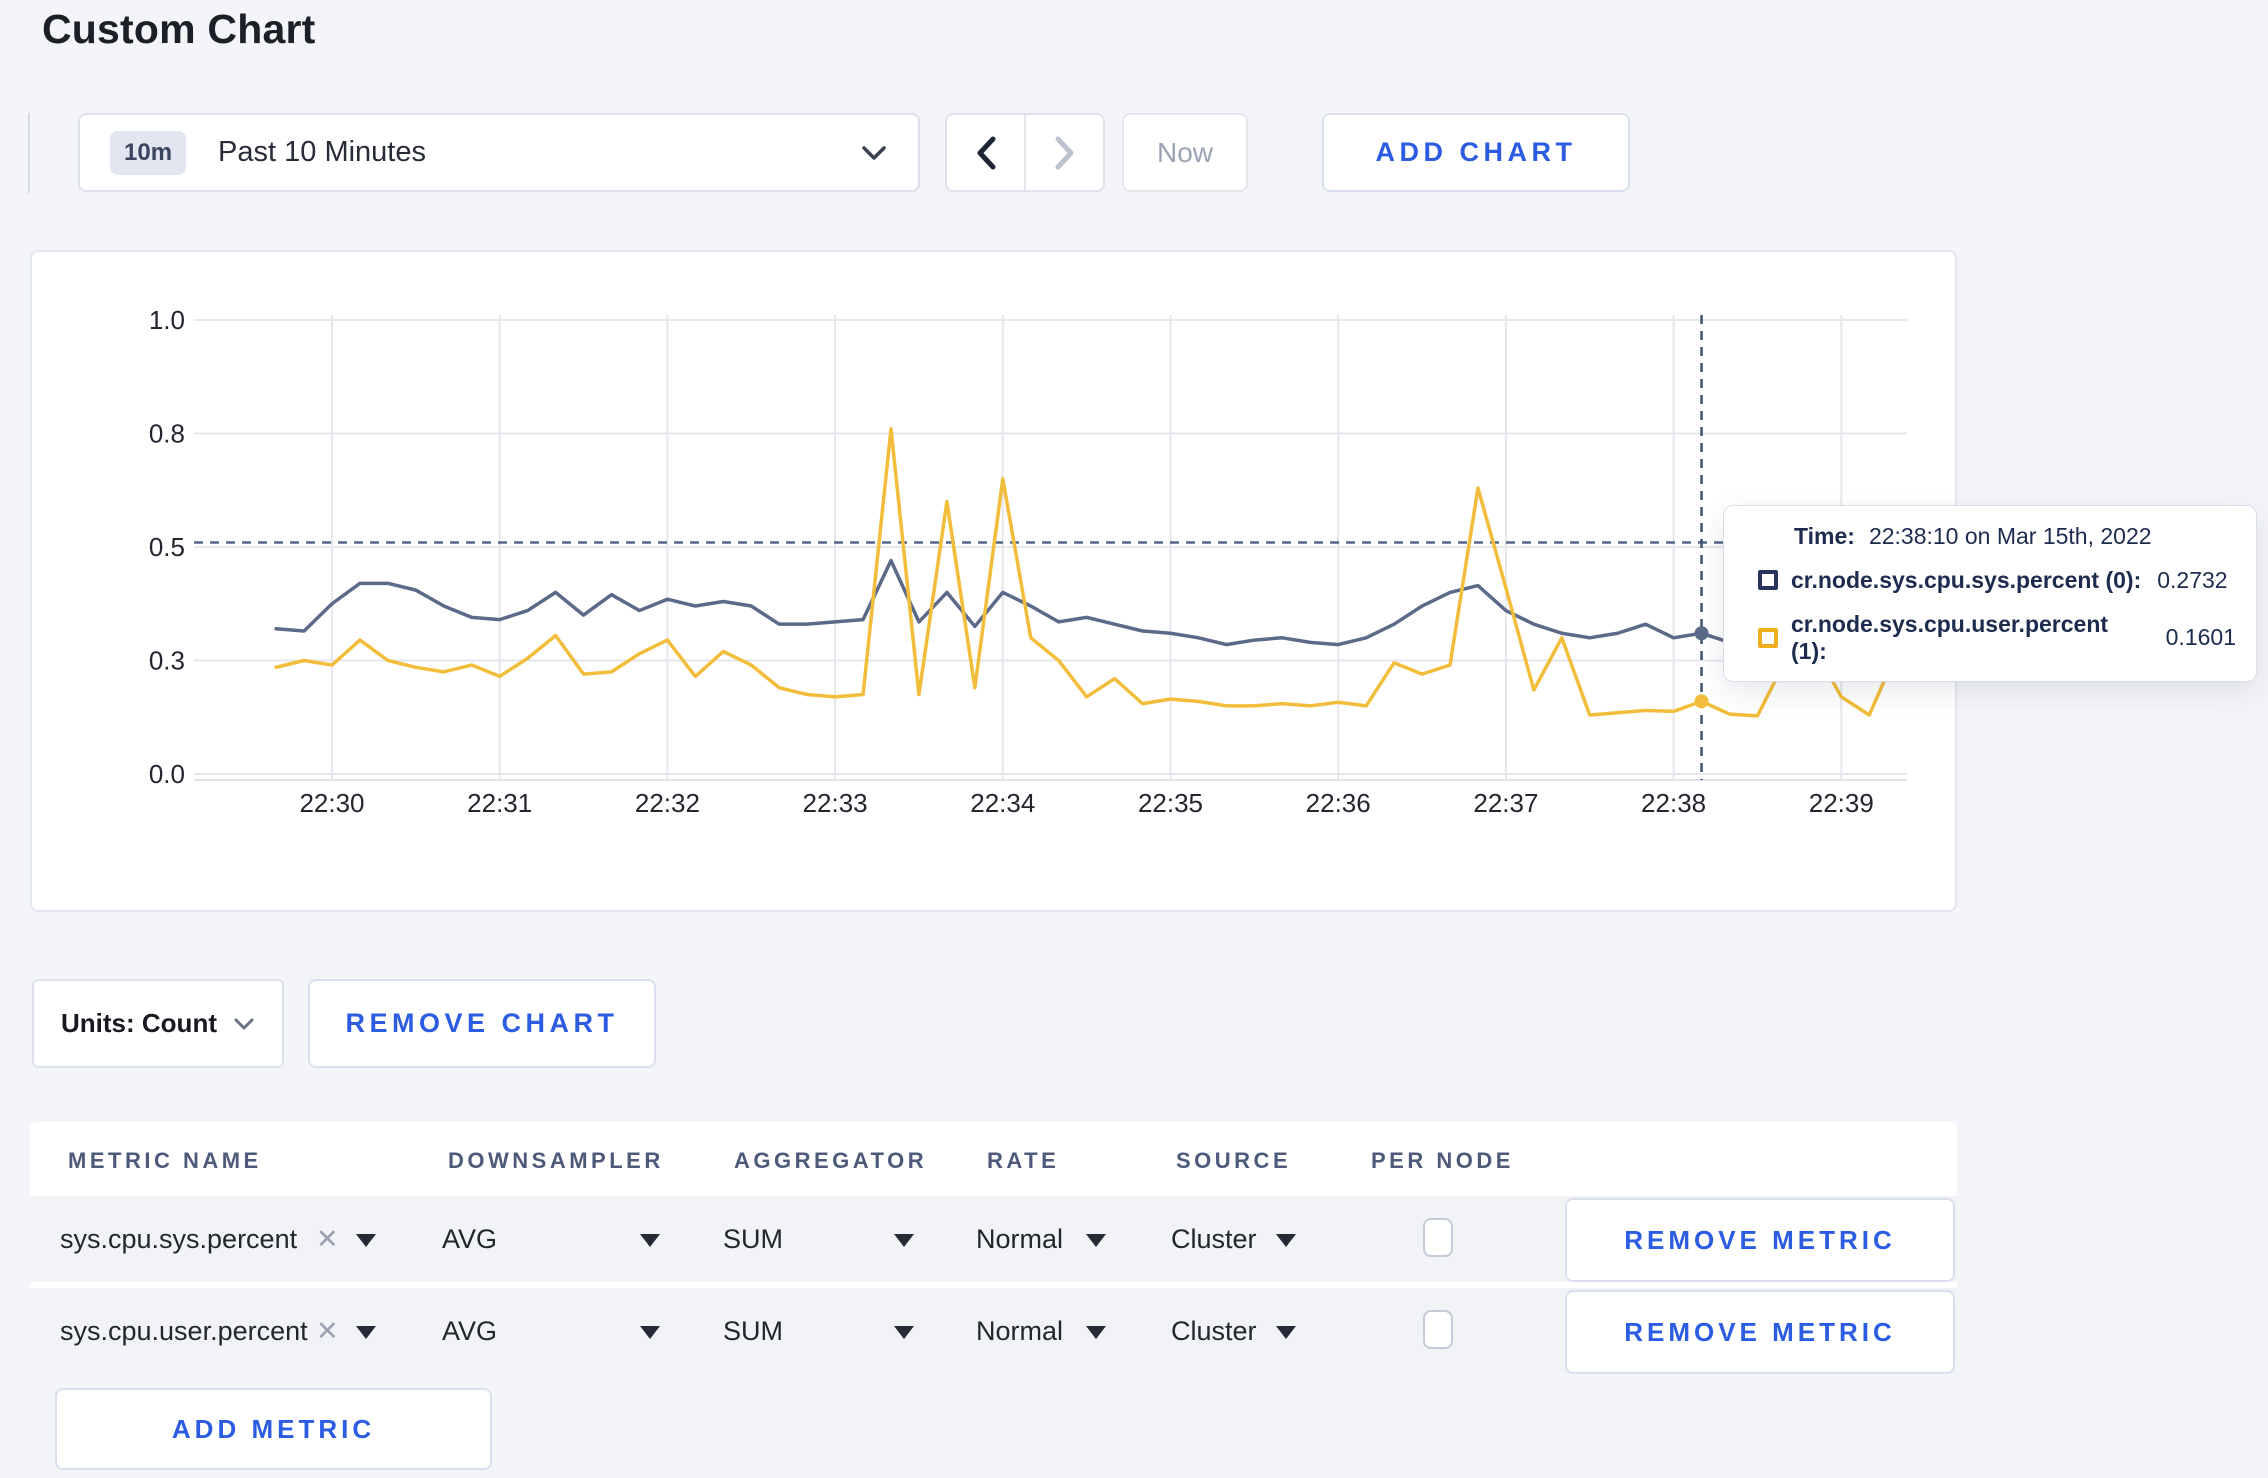 The width and height of the screenshot is (2268, 1478). I want to click on svg-text: 22:33, so click(835, 803).